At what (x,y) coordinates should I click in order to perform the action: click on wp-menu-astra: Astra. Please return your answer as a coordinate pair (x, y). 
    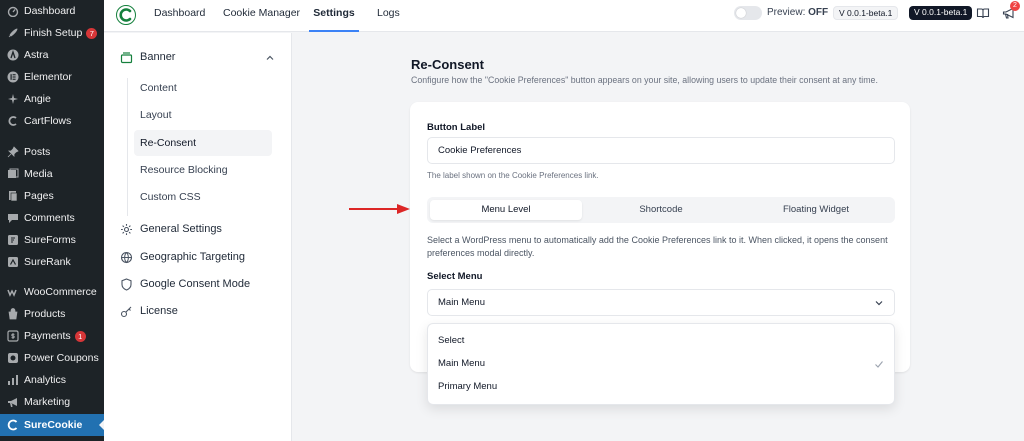
    Looking at the image, I should click on (52, 55).